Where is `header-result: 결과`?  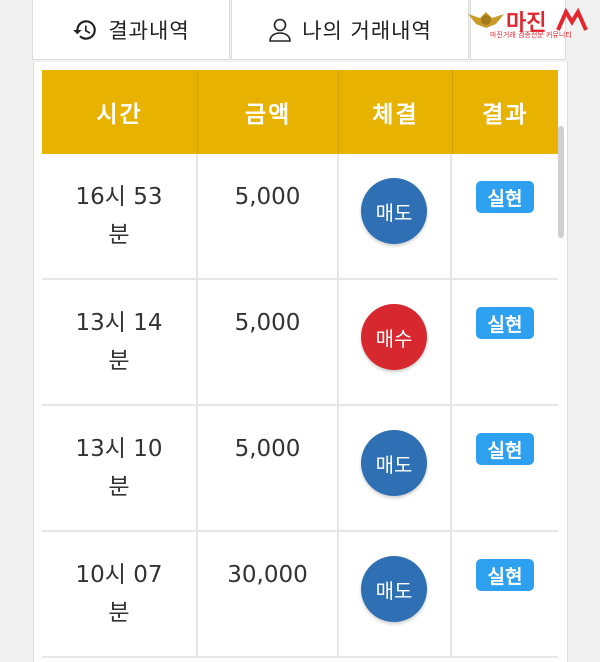
header-result: 결과 is located at coordinates (505, 115).